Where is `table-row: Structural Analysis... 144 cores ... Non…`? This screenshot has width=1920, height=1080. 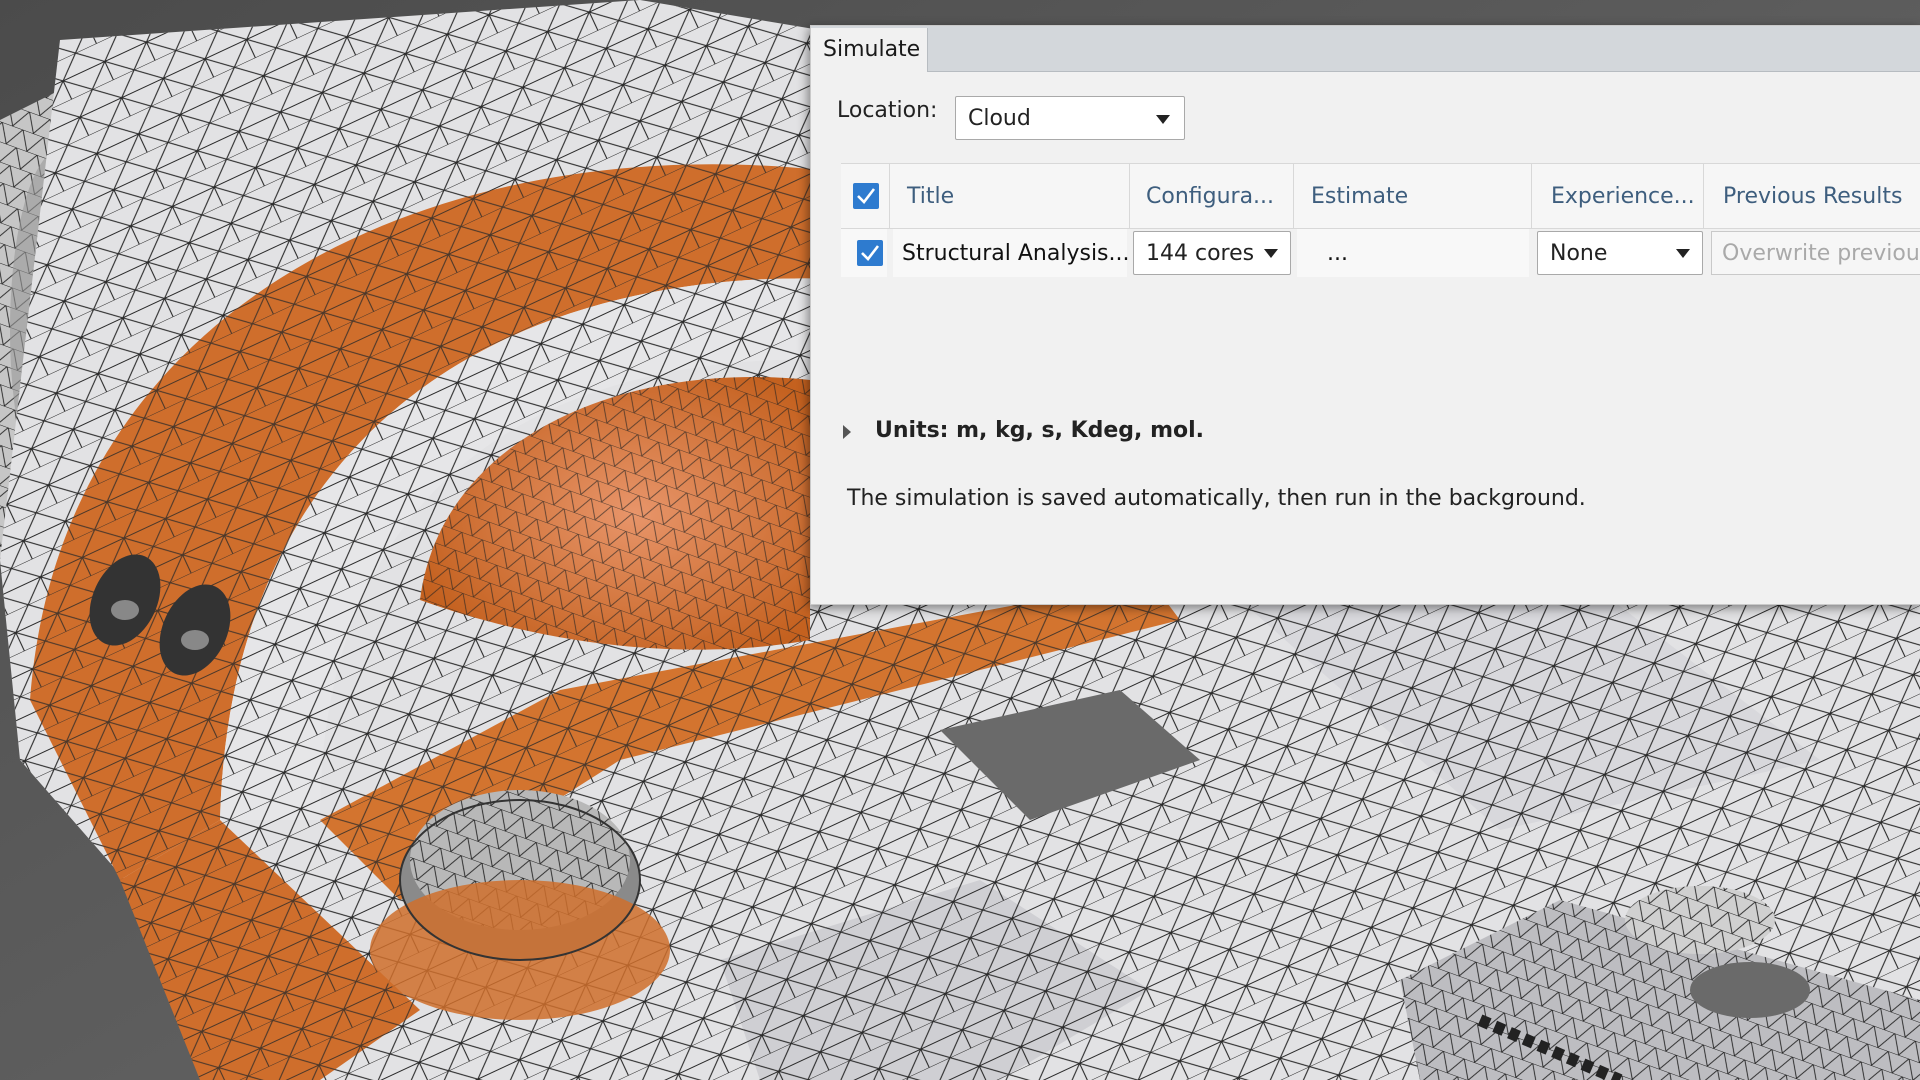
table-row: Structural Analysis... 144 cores ... Non… is located at coordinates (1380, 255).